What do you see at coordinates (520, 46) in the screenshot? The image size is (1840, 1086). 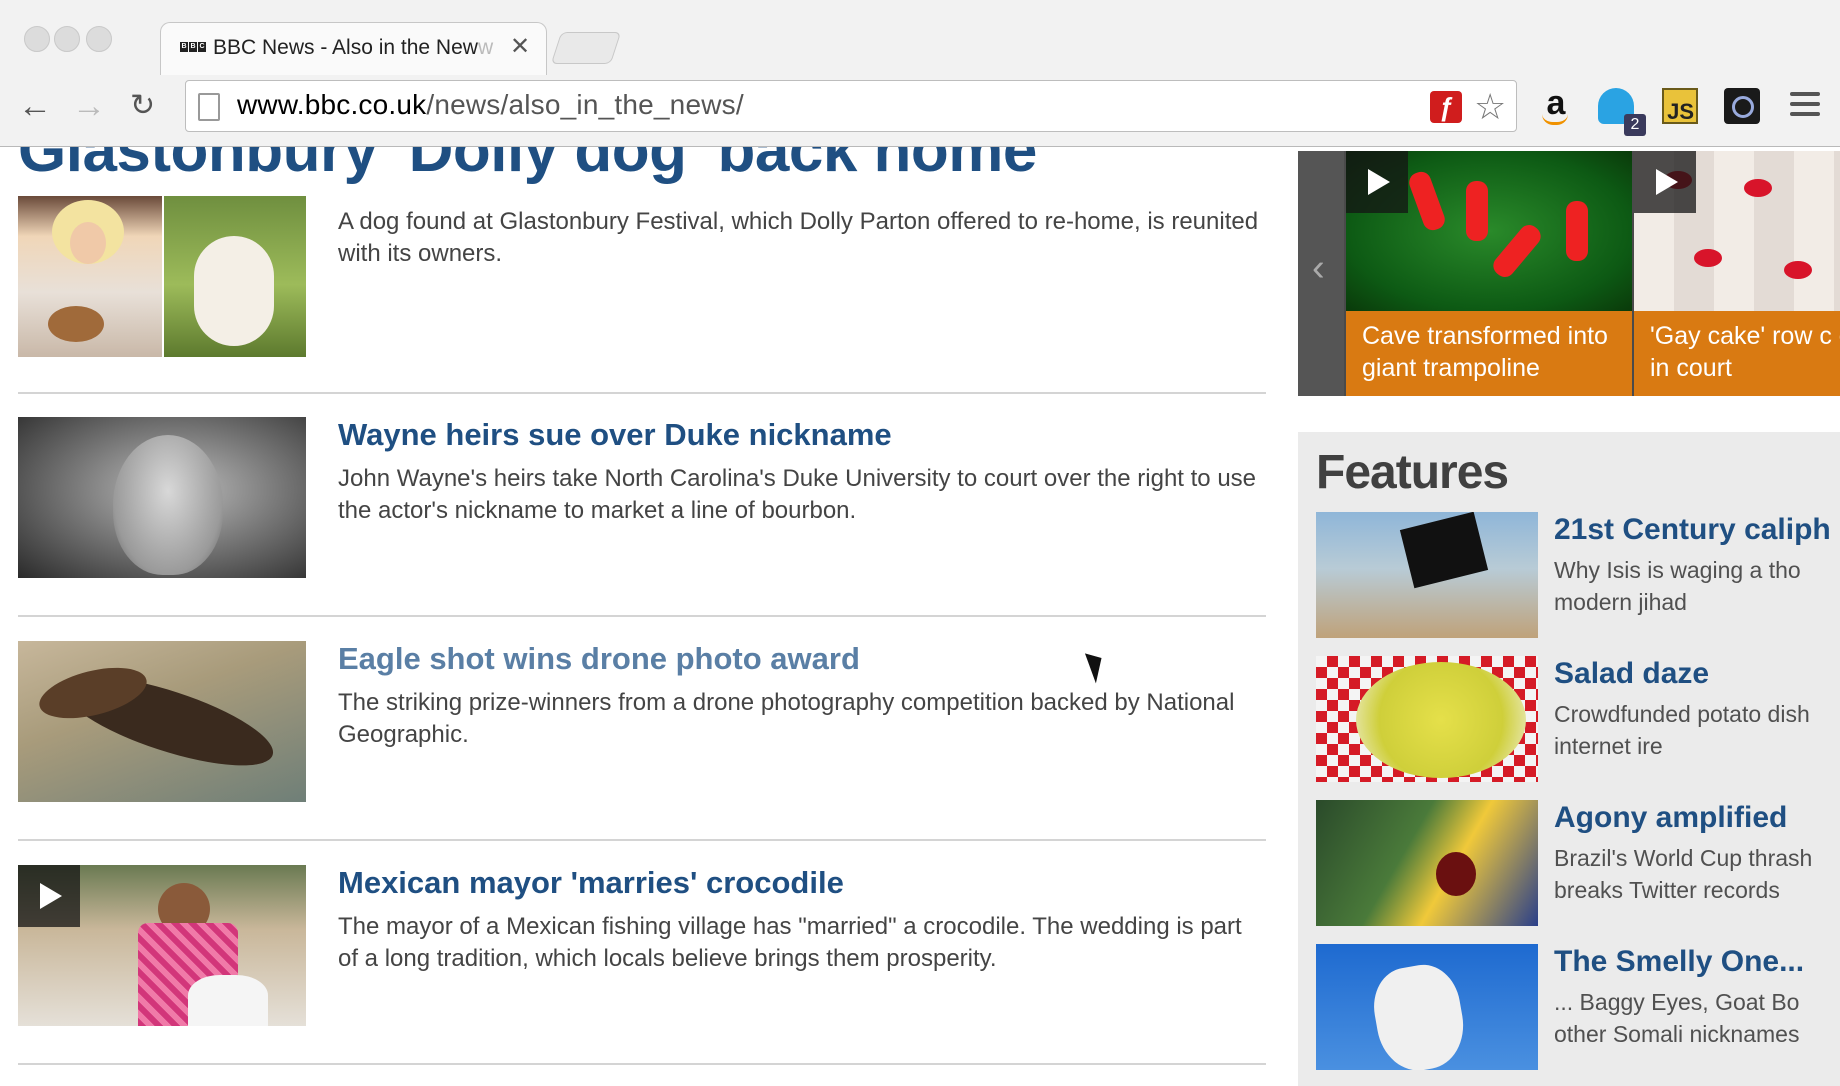 I see `tab-close-icon: ✕` at bounding box center [520, 46].